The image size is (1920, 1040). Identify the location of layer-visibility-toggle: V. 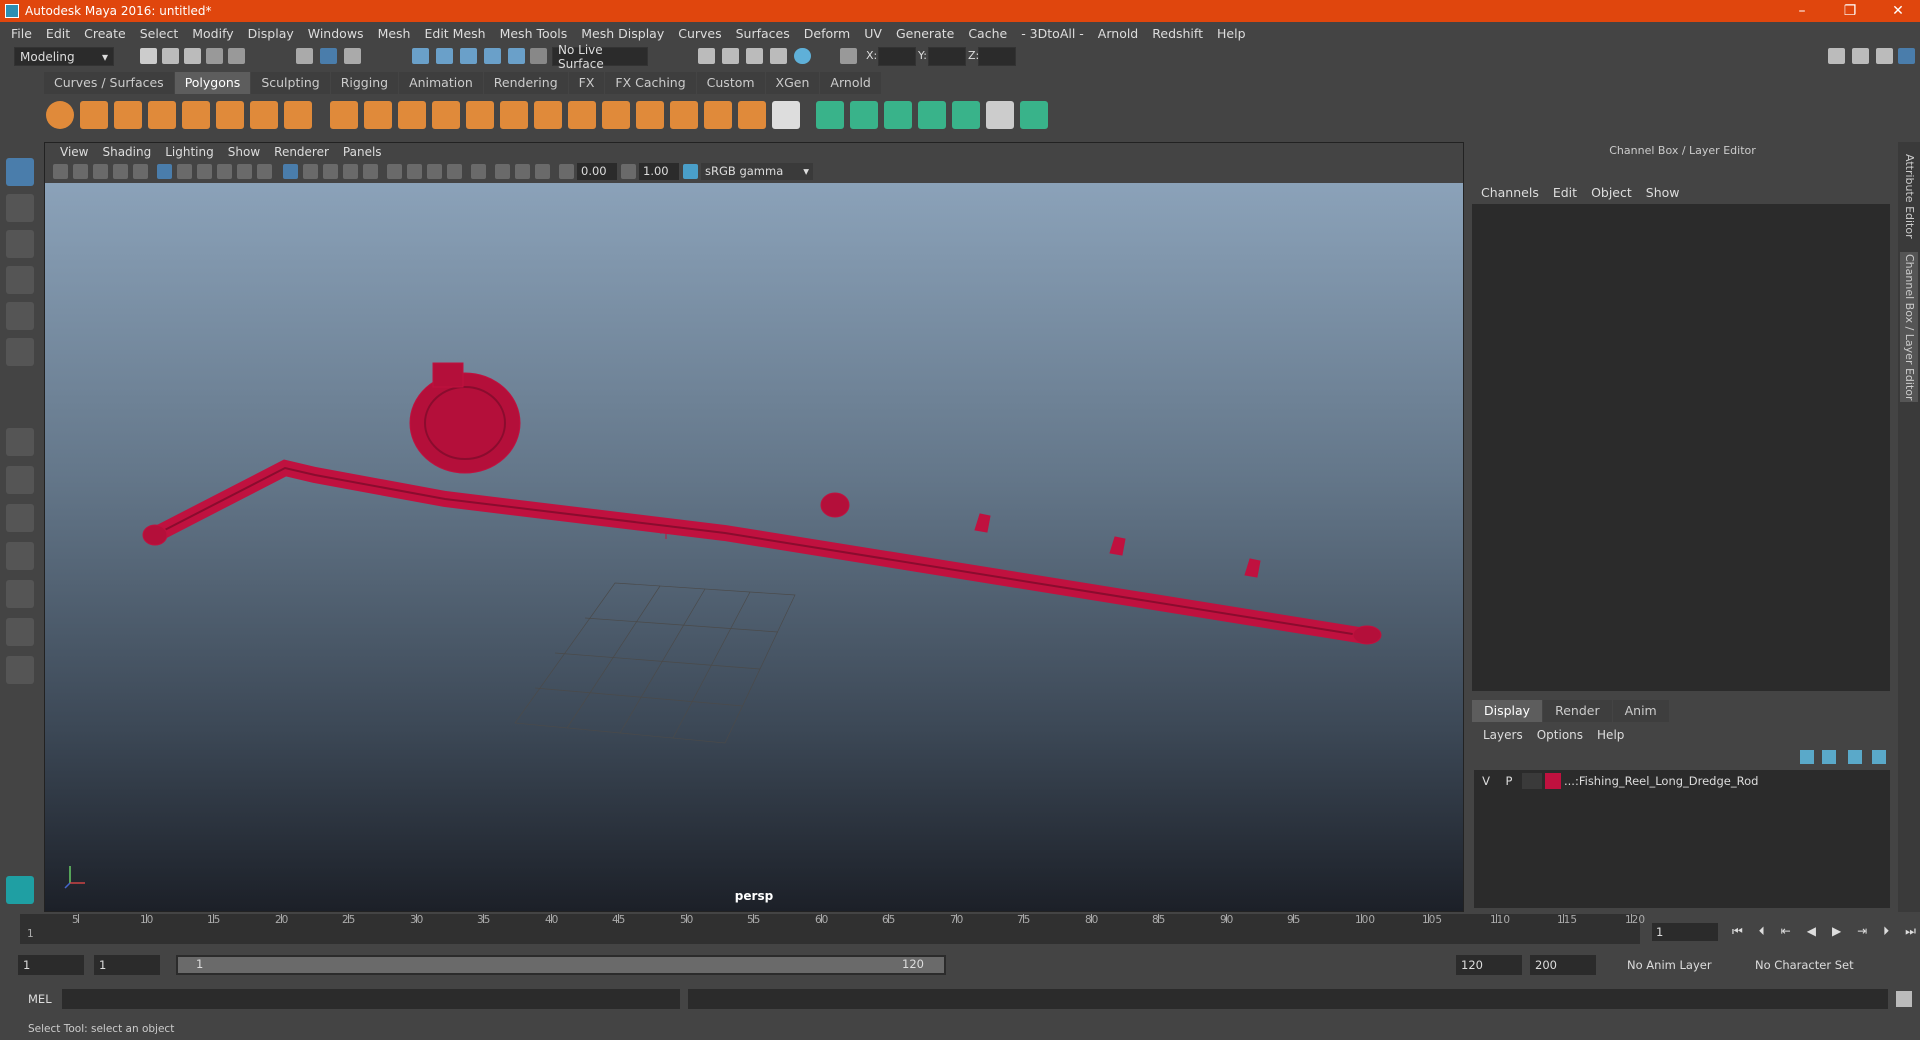
(1486, 781).